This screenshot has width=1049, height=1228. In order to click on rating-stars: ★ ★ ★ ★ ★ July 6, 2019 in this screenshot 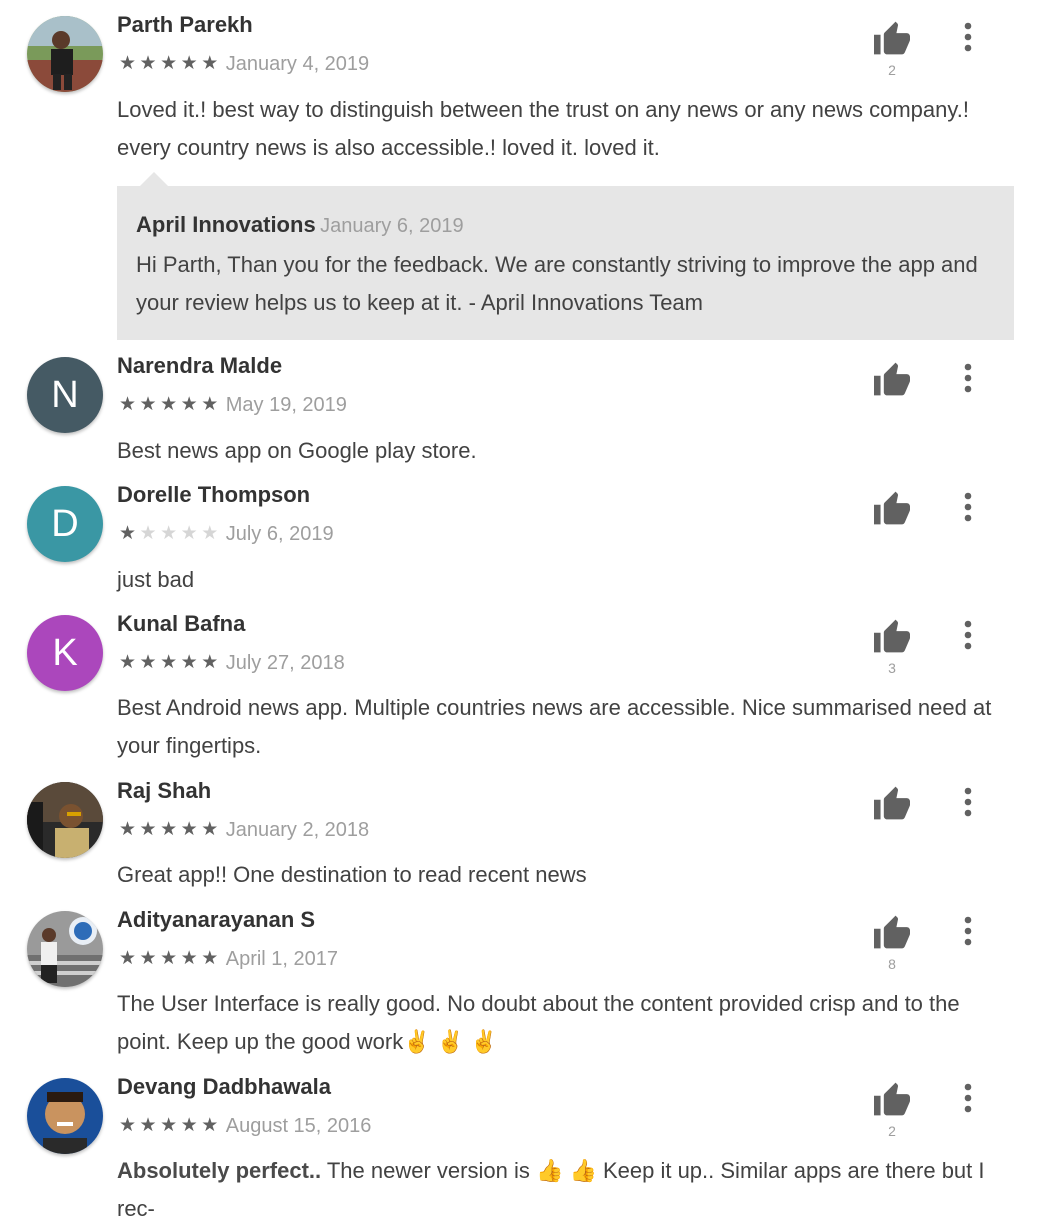, I will do `click(226, 534)`.